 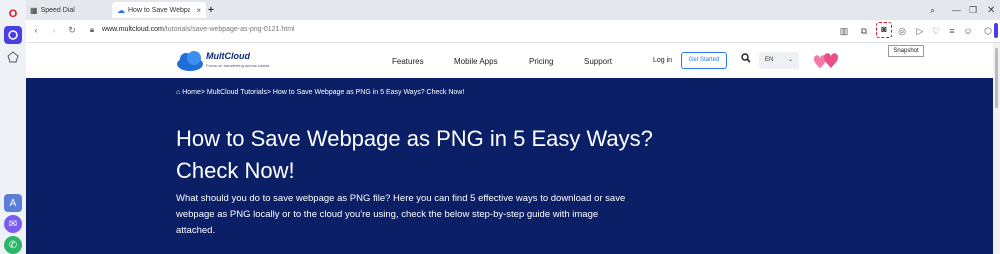 I want to click on snapshot-tooltip: Snapshot, so click(x=906, y=51).